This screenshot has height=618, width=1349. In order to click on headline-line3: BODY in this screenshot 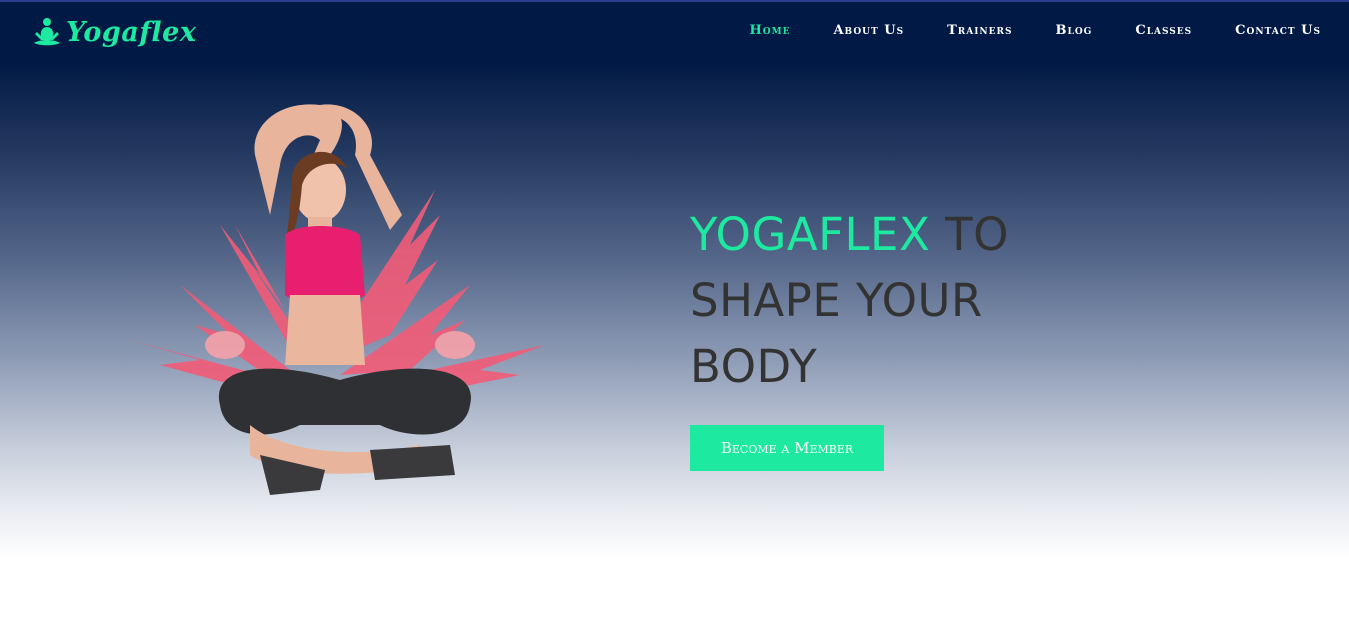, I will do `click(754, 366)`.